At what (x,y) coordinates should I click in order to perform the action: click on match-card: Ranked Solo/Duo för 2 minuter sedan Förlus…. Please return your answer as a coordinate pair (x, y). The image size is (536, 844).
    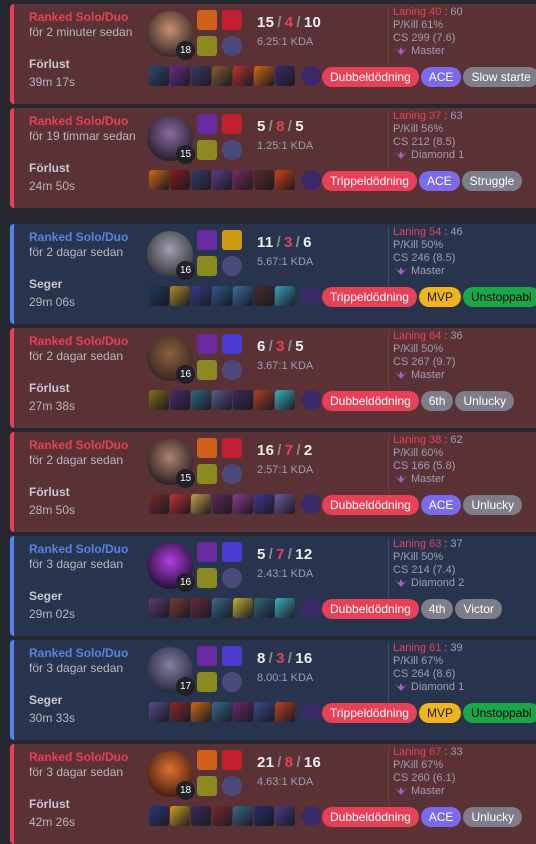
    Looking at the image, I should click on (273, 54).